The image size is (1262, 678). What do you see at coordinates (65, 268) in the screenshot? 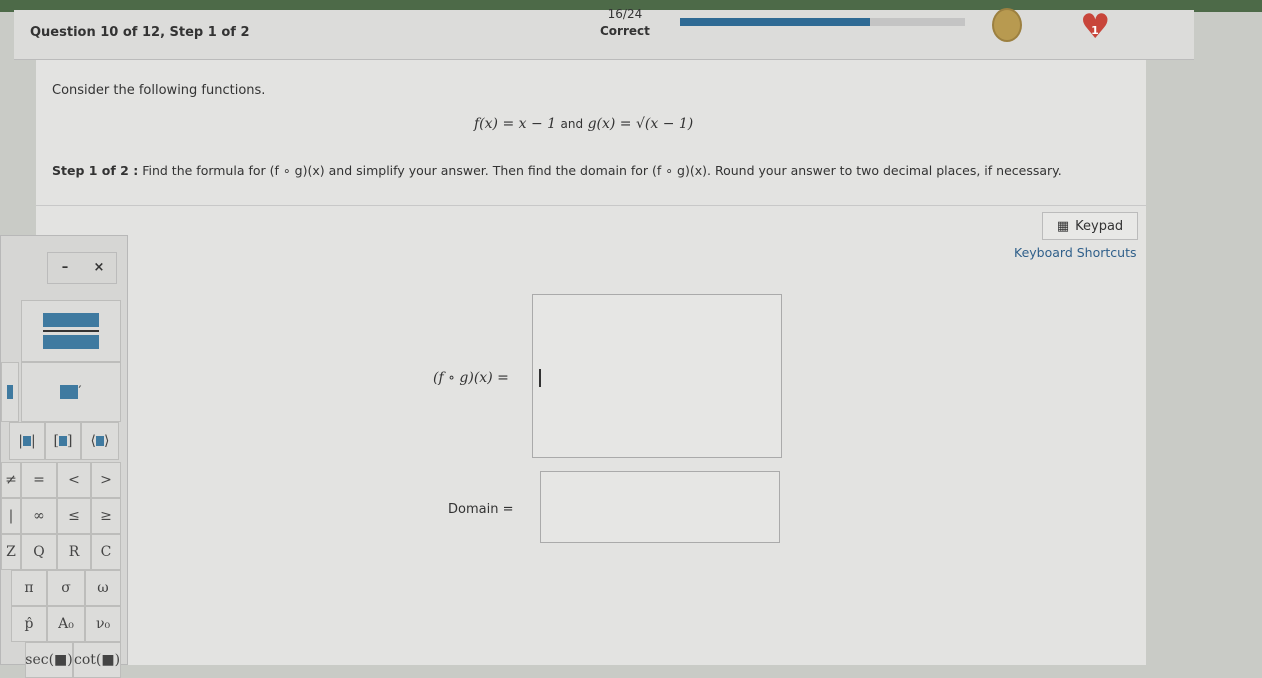
I see `minimize-button: –` at bounding box center [65, 268].